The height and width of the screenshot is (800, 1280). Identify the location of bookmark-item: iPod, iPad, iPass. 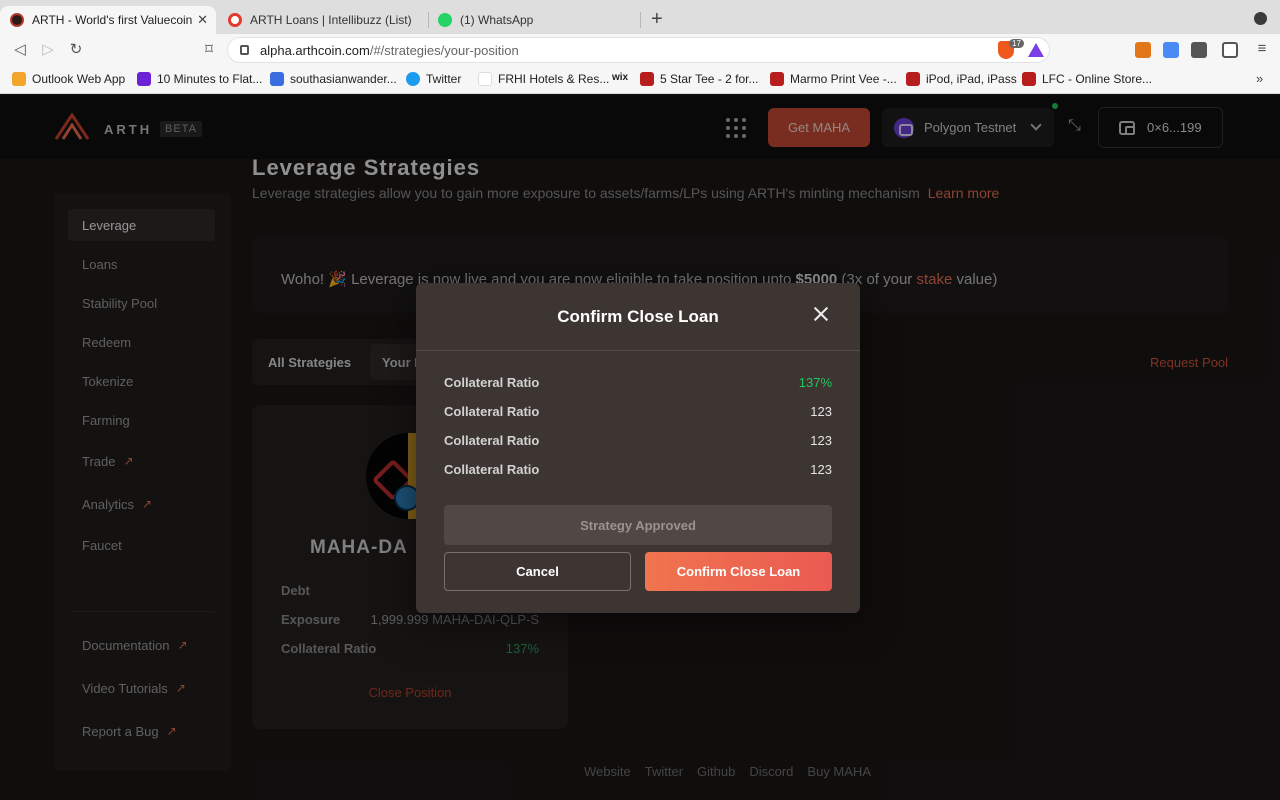
(961, 79).